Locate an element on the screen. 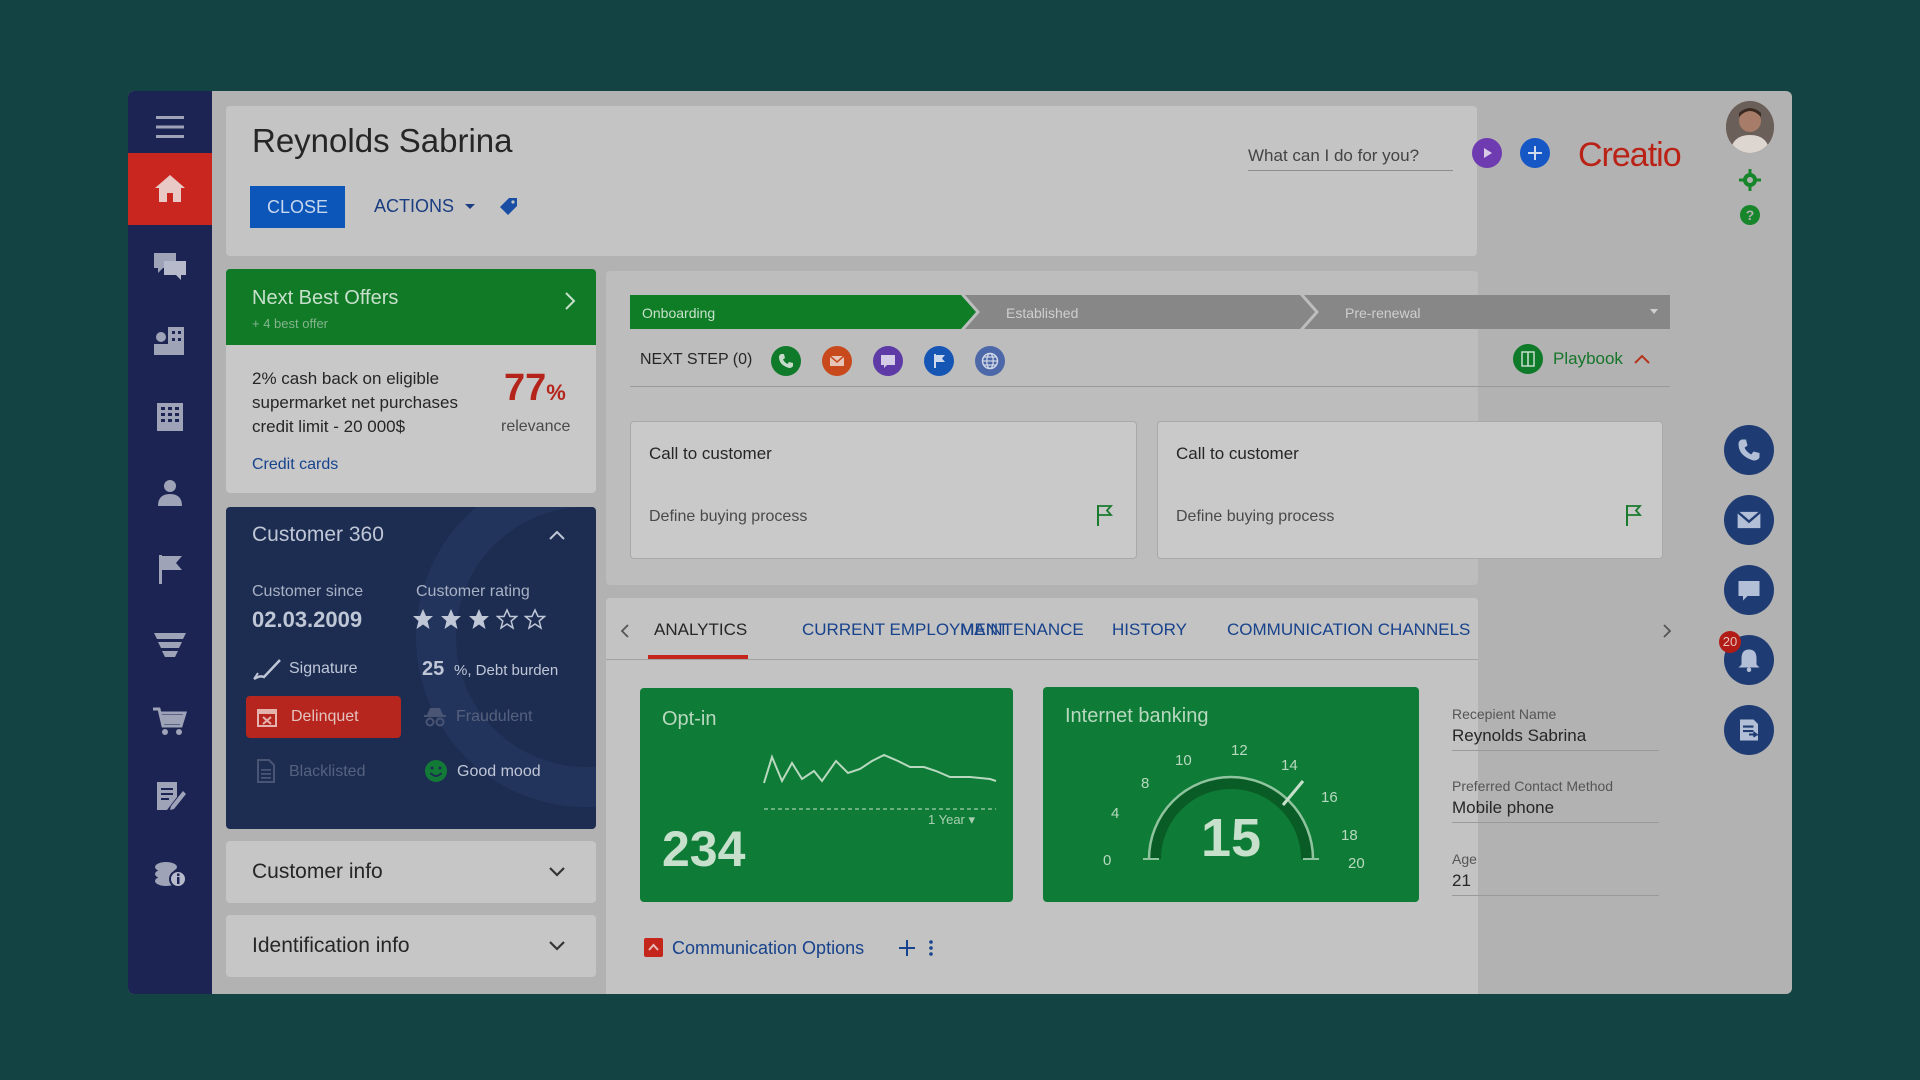  offer-line-2: supermarket net purchases is located at coordinates (355, 402).